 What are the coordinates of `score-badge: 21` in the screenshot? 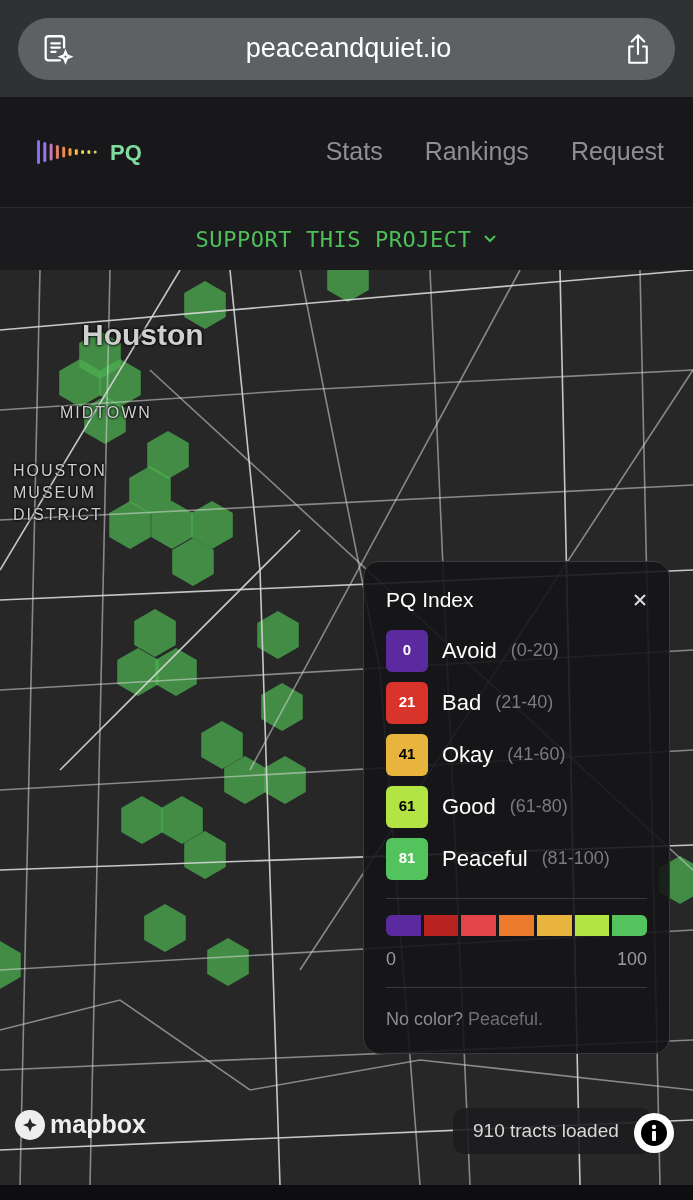 It's located at (407, 702).